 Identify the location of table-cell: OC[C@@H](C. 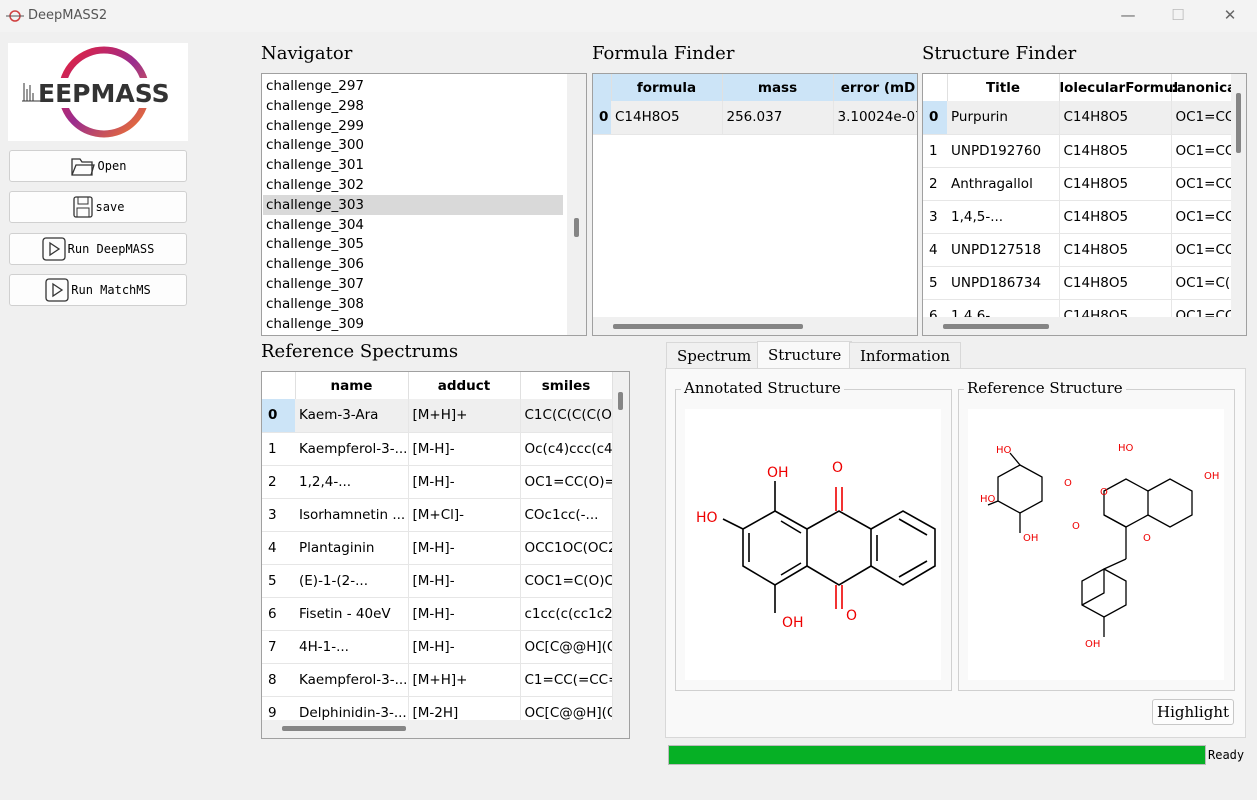
(566, 647).